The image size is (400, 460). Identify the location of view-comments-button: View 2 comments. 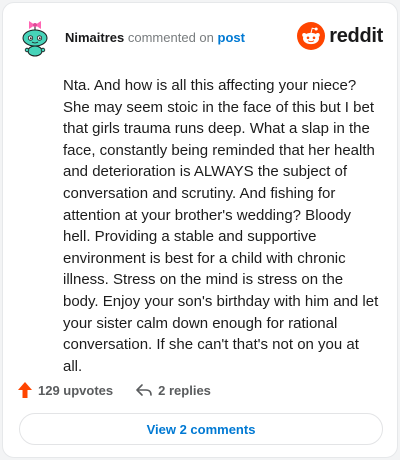
(201, 429).